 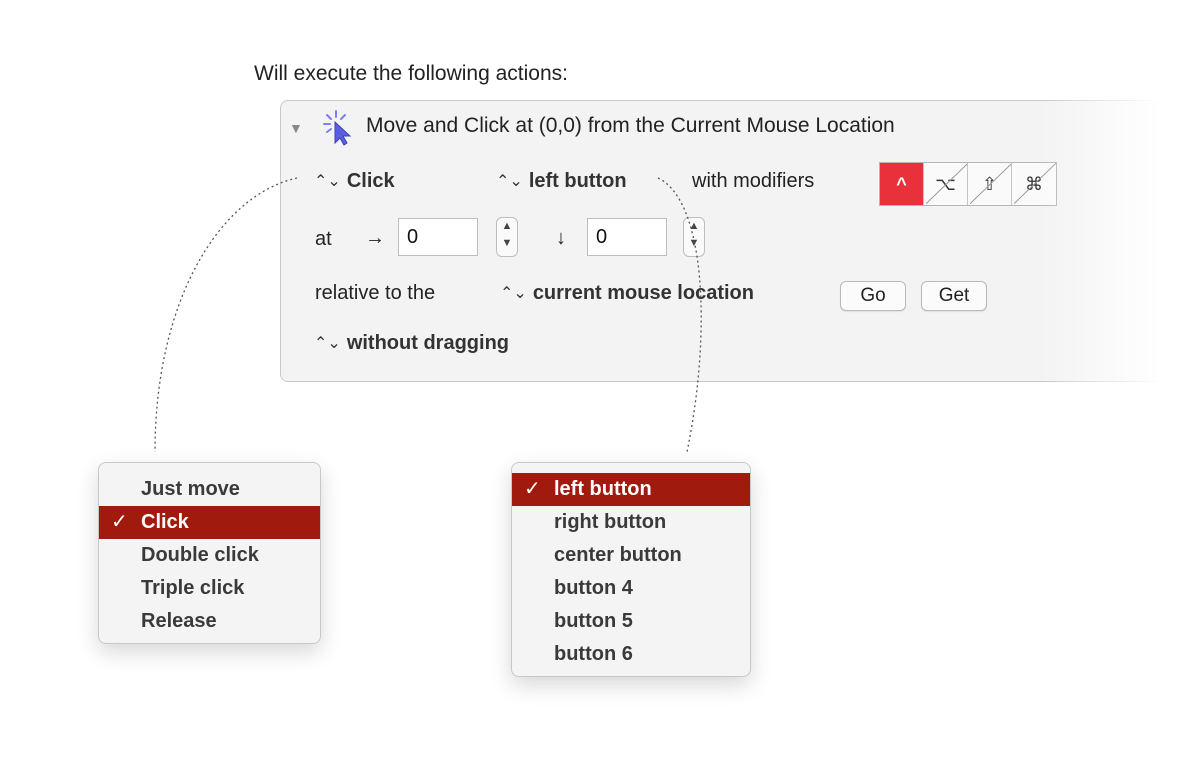 What do you see at coordinates (593, 621) in the screenshot?
I see `menu-item-label: button 5` at bounding box center [593, 621].